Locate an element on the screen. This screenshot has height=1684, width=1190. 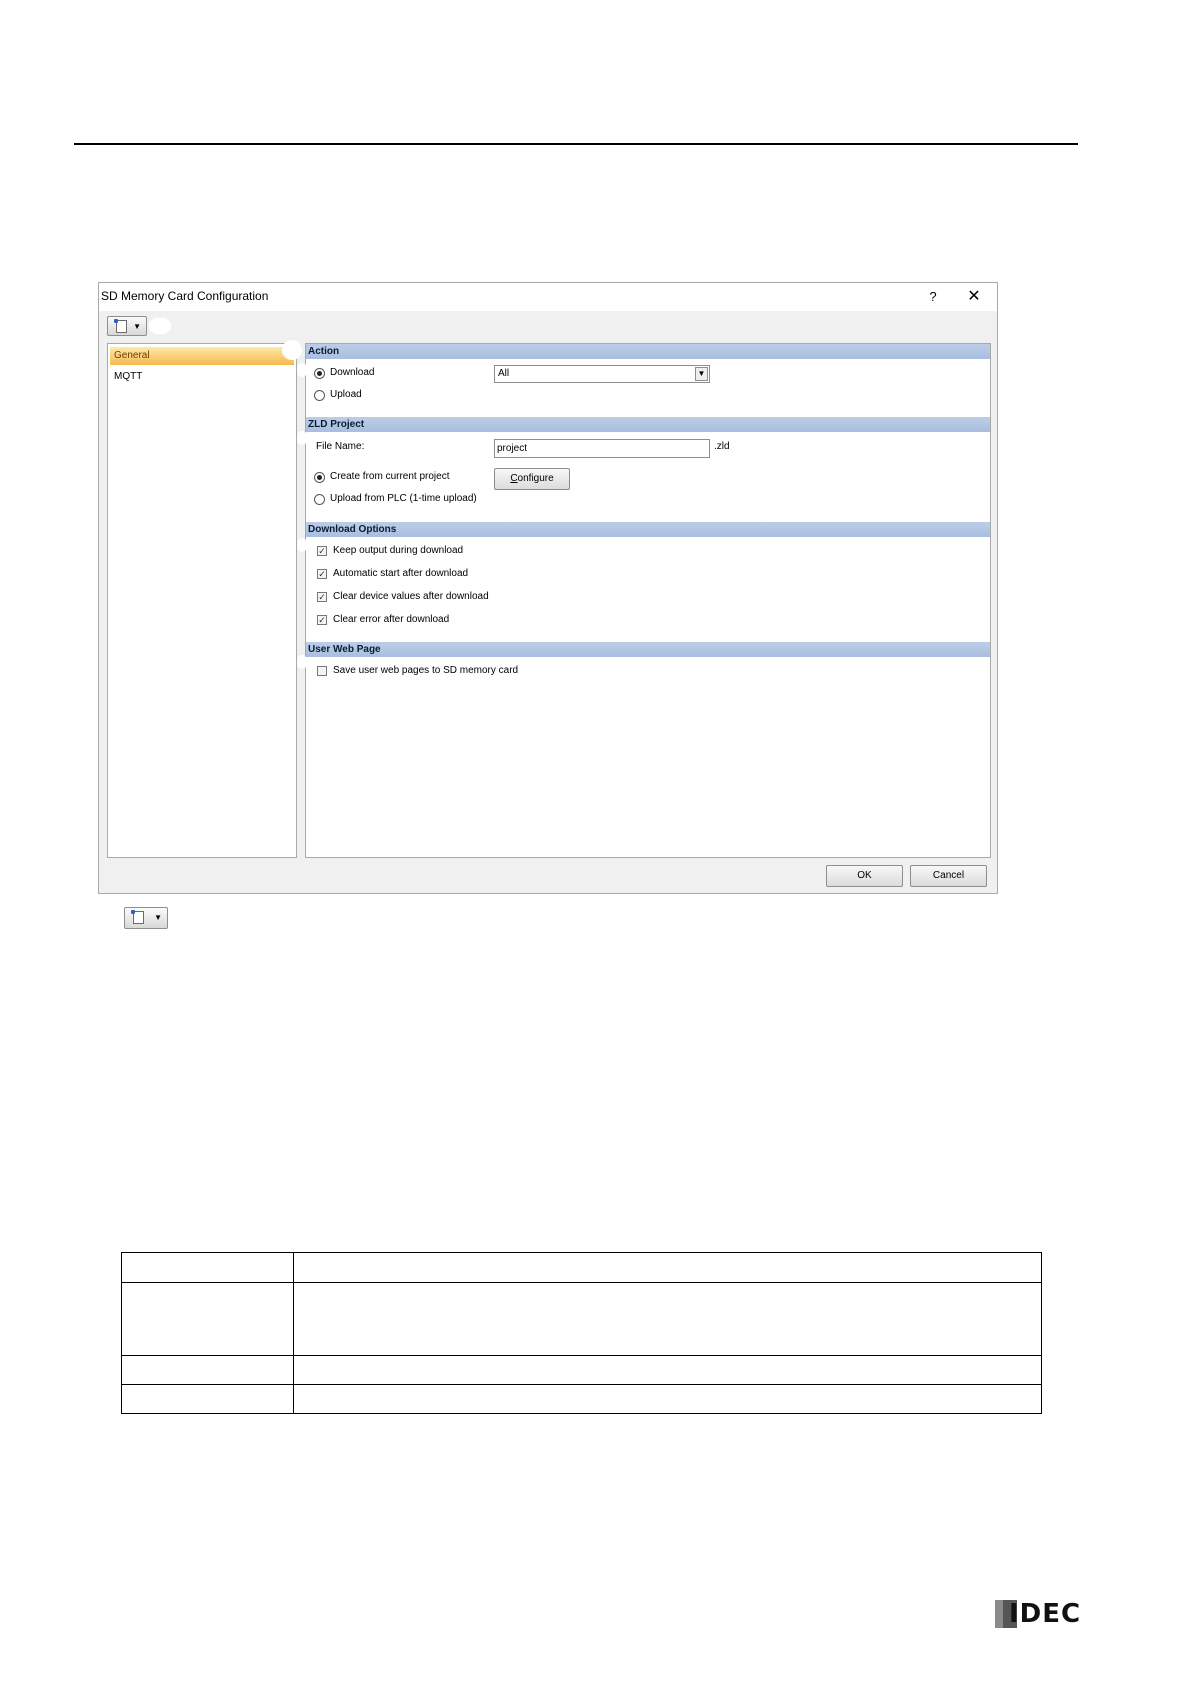
section-header-user-web-page: User Web Page is located at coordinates (648, 649).